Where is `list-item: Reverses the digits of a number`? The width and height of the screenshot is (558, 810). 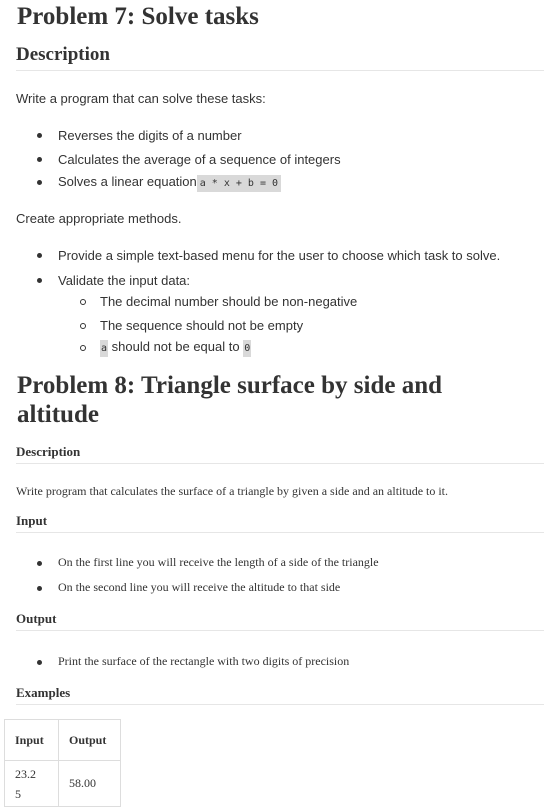
list-item: Reverses the digits of a number is located at coordinates (150, 135).